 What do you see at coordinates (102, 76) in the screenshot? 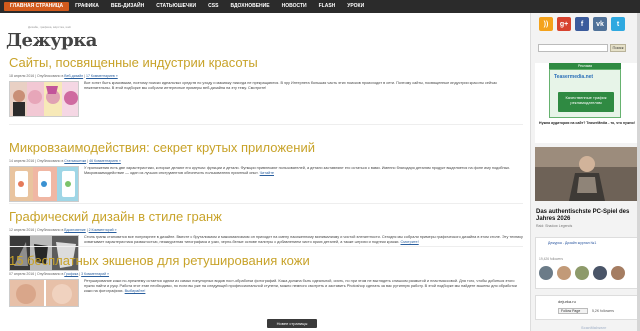
I see `post-comments-link: 17 Комментариев »` at bounding box center [102, 76].